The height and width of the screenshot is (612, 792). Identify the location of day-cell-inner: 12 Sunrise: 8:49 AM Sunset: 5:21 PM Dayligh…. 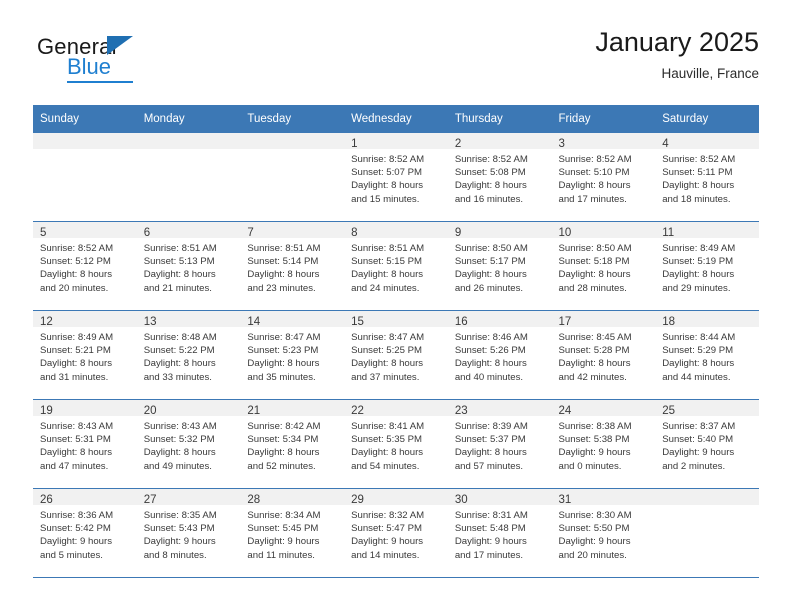
(85, 355).